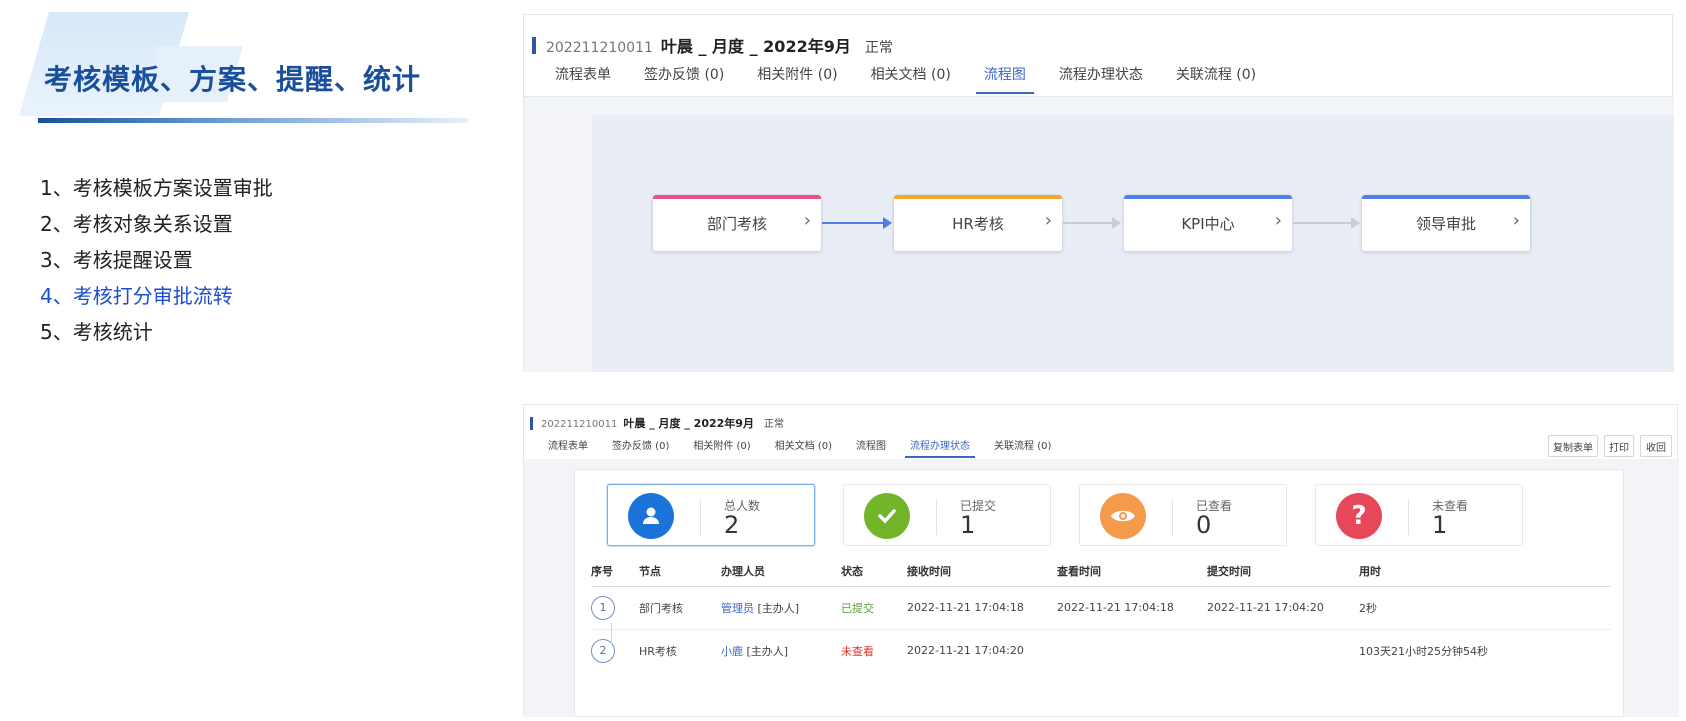  Describe the element at coordinates (1656, 446) in the screenshot. I see `recall-button: 收回` at that location.